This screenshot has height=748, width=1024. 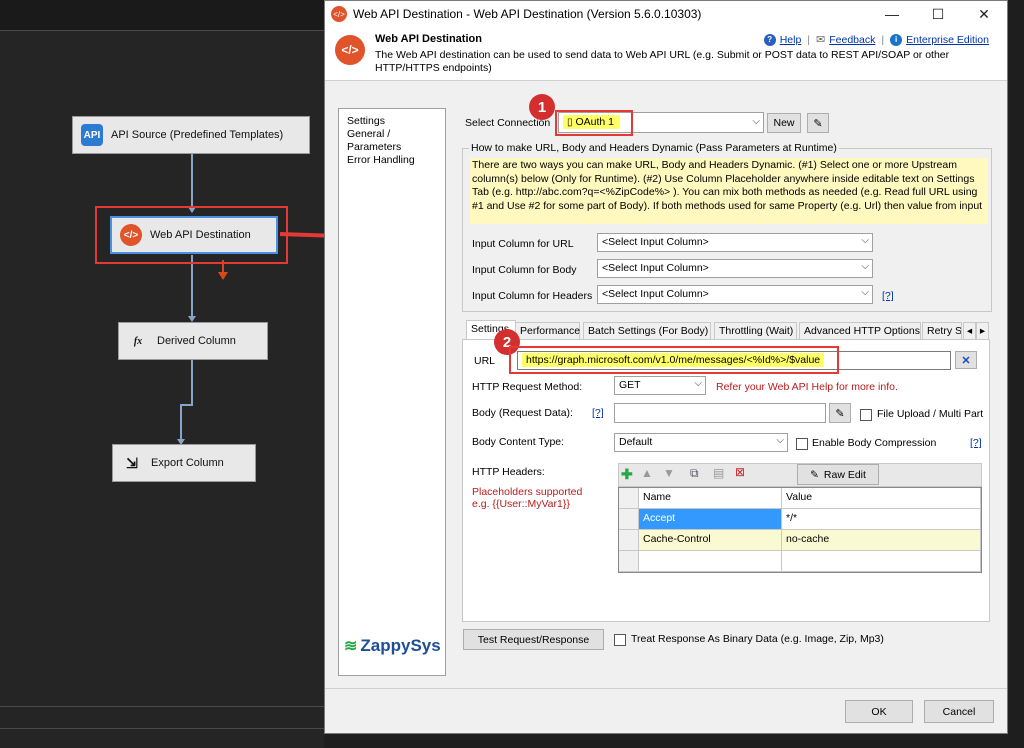 I want to click on input-body-label: Input Column for Body, so click(x=524, y=270).